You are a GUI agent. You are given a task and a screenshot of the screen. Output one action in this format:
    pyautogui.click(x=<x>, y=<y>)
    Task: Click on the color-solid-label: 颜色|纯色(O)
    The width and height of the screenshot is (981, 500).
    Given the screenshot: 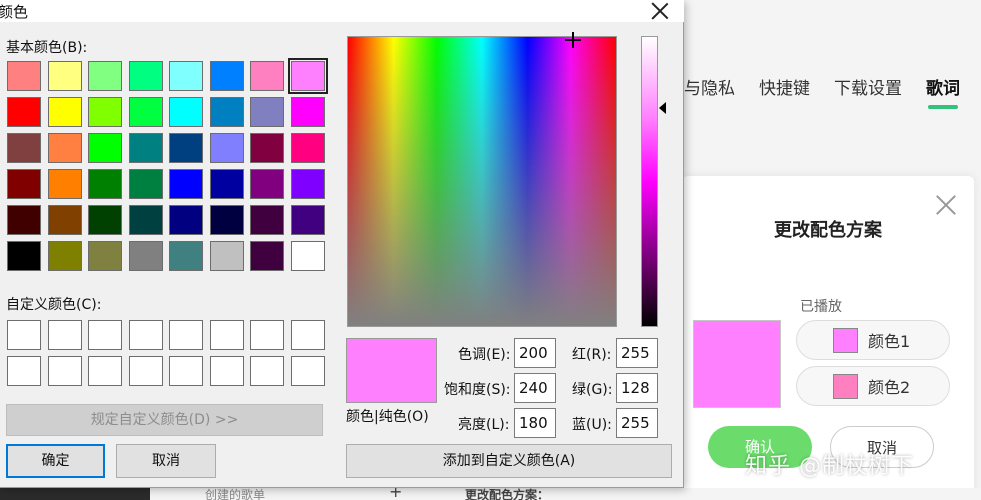 What is the action you would take?
    pyautogui.click(x=387, y=417)
    